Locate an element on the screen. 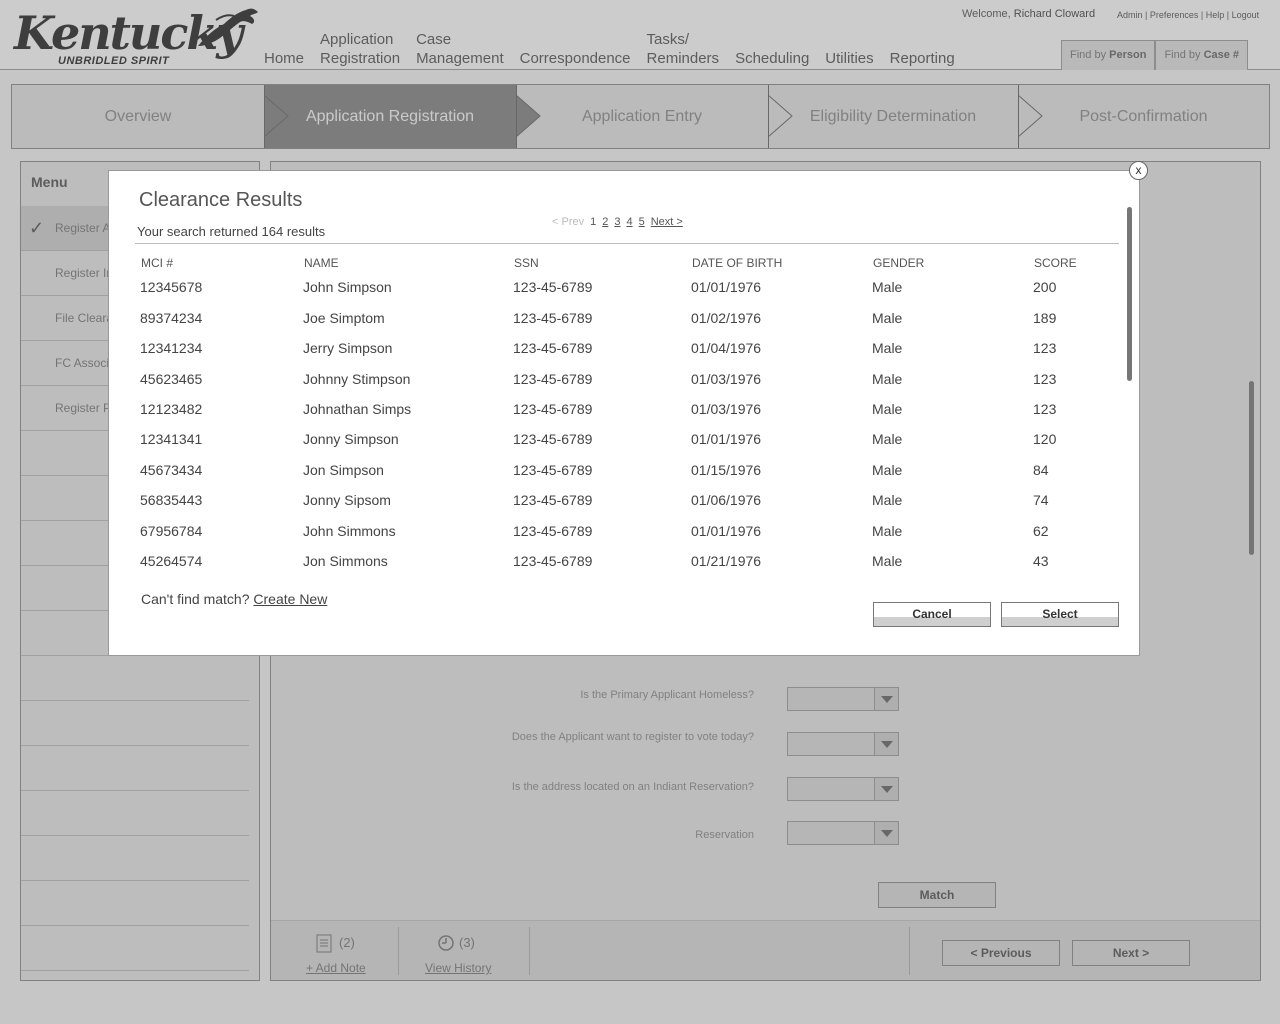  table-cell: 12345678 is located at coordinates (171, 287).